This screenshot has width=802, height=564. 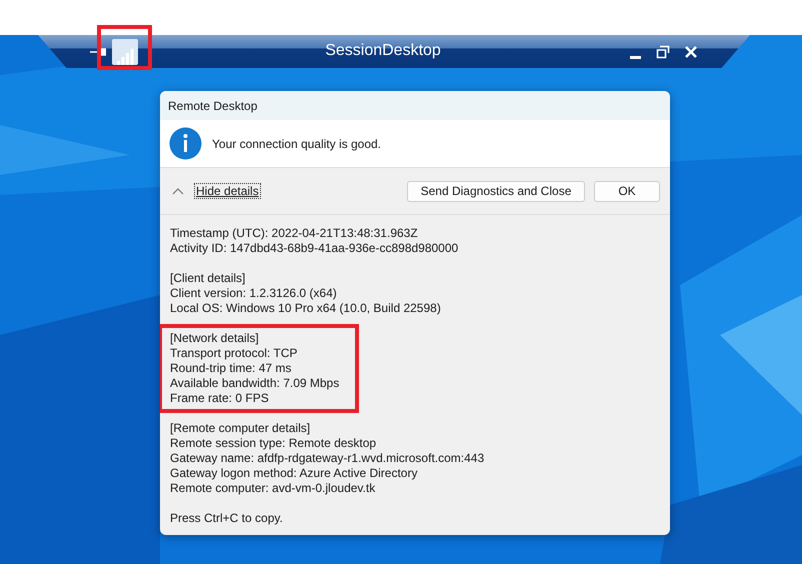 What do you see at coordinates (125, 51) in the screenshot?
I see `signal-icon` at bounding box center [125, 51].